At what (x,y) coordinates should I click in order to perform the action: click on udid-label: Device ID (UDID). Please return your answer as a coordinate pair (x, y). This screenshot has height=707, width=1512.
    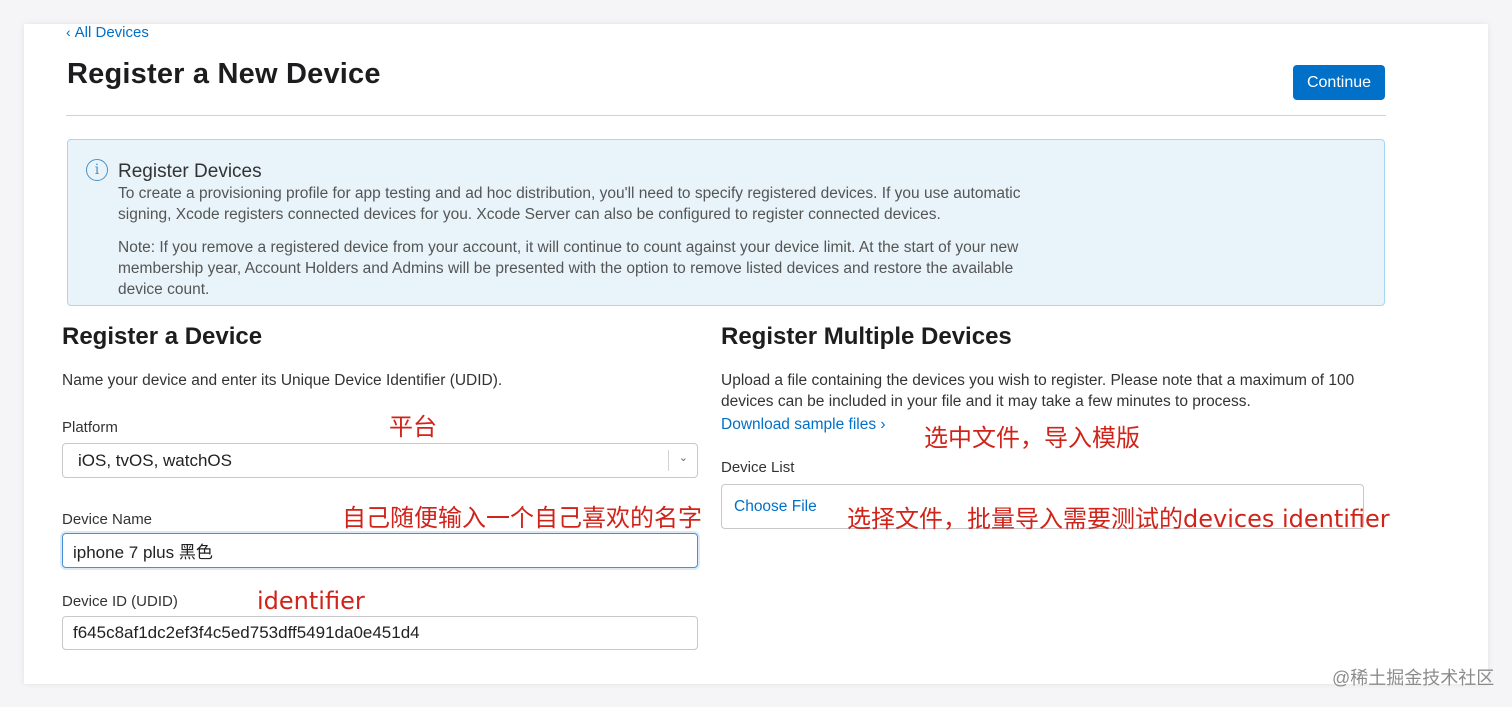
    Looking at the image, I should click on (120, 601).